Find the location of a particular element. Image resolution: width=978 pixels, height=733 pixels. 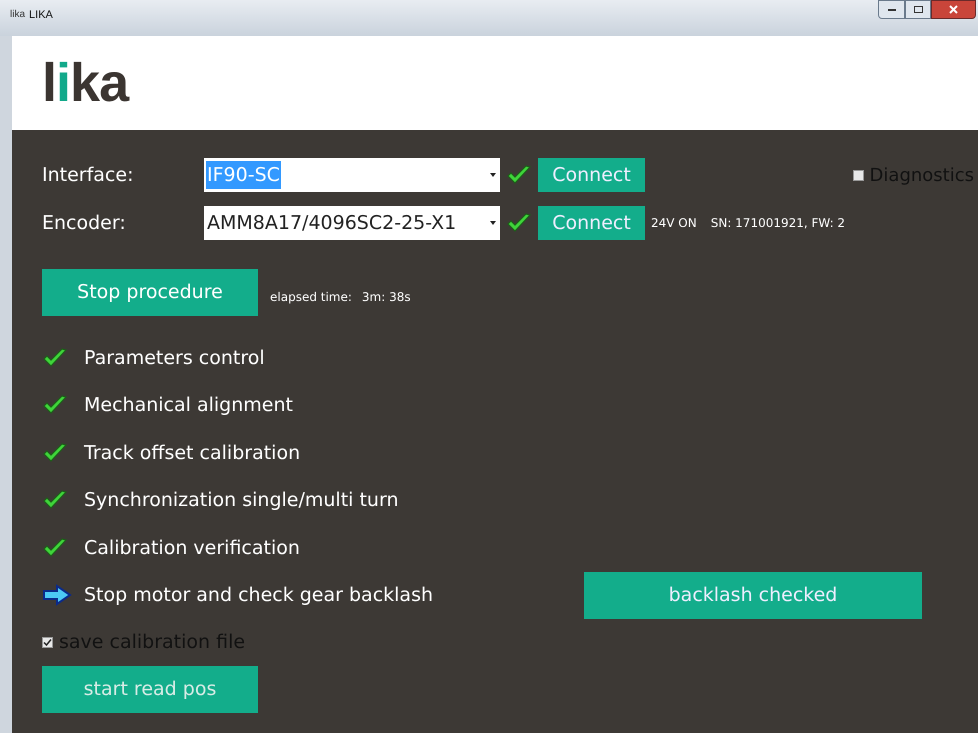

elapsed-time-label: elapsed time: is located at coordinates (311, 297).